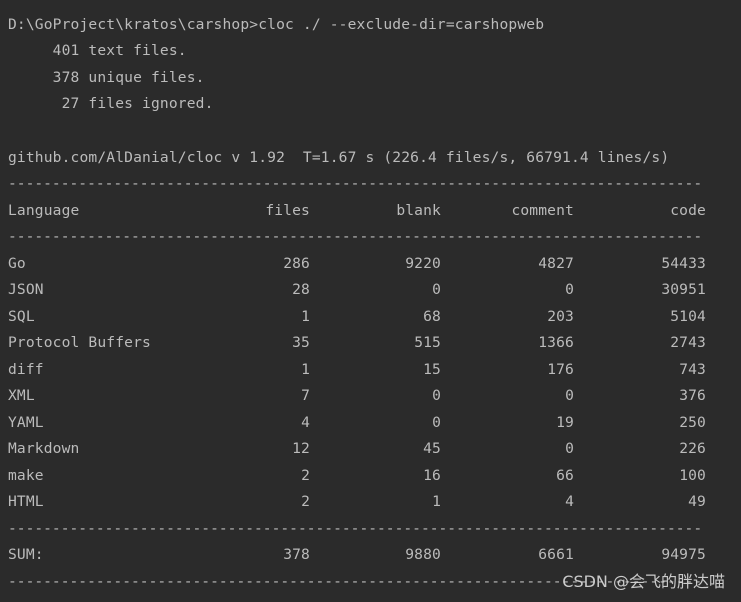  I want to click on row-language: Protocol Buffers, so click(79, 342).